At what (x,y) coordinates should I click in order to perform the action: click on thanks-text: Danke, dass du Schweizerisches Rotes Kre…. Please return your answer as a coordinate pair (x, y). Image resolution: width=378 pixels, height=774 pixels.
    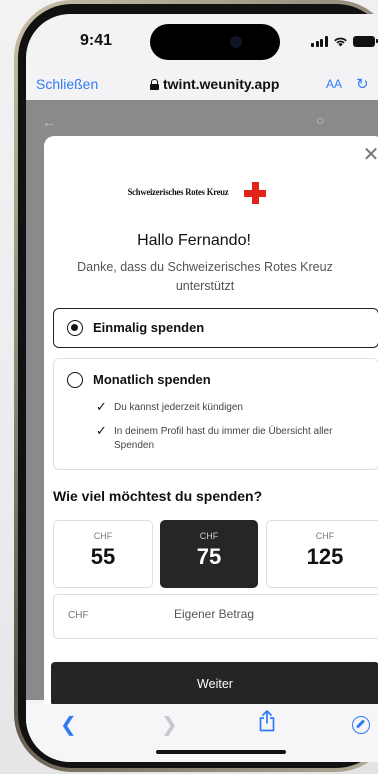
    Looking at the image, I should click on (205, 276).